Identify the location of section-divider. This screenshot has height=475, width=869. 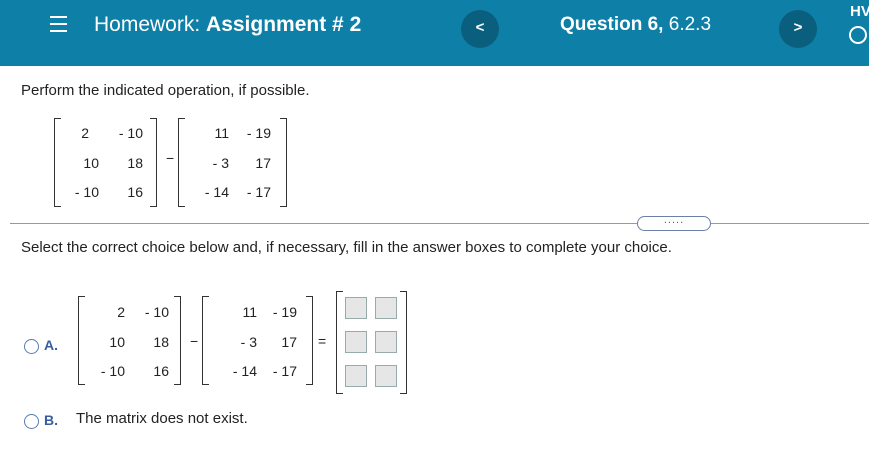
(439, 223).